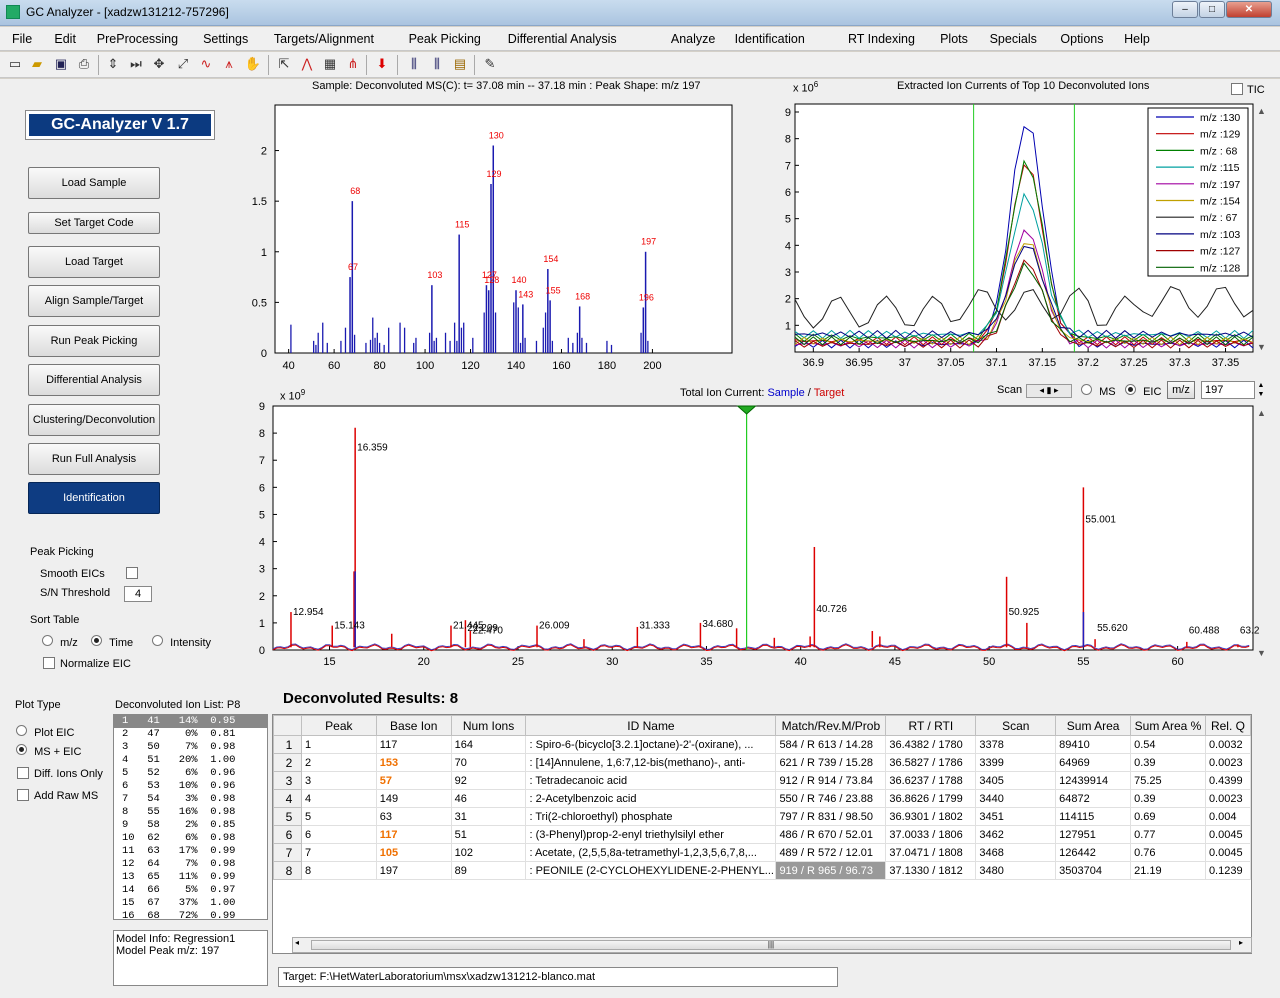 This screenshot has height=998, width=1280. I want to click on menu-differential-analysis: Differential Analysis, so click(562, 39).